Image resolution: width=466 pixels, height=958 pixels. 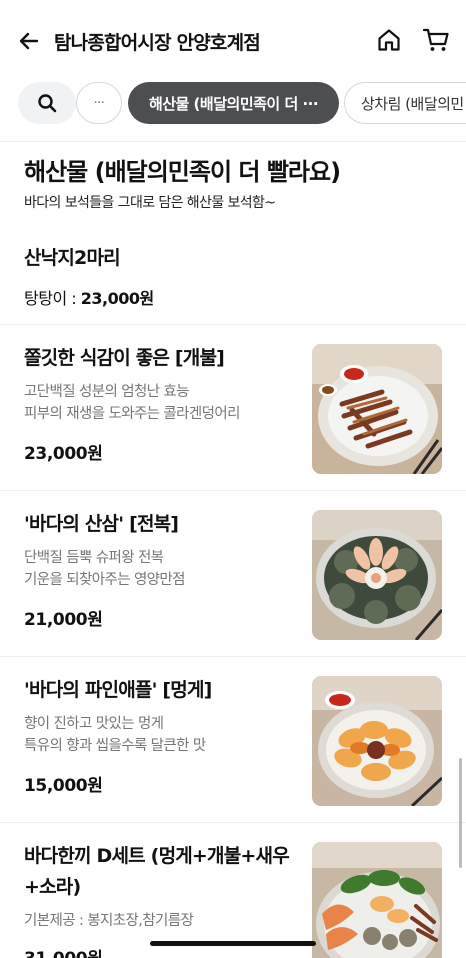 I want to click on search-icon, so click(x=47, y=103).